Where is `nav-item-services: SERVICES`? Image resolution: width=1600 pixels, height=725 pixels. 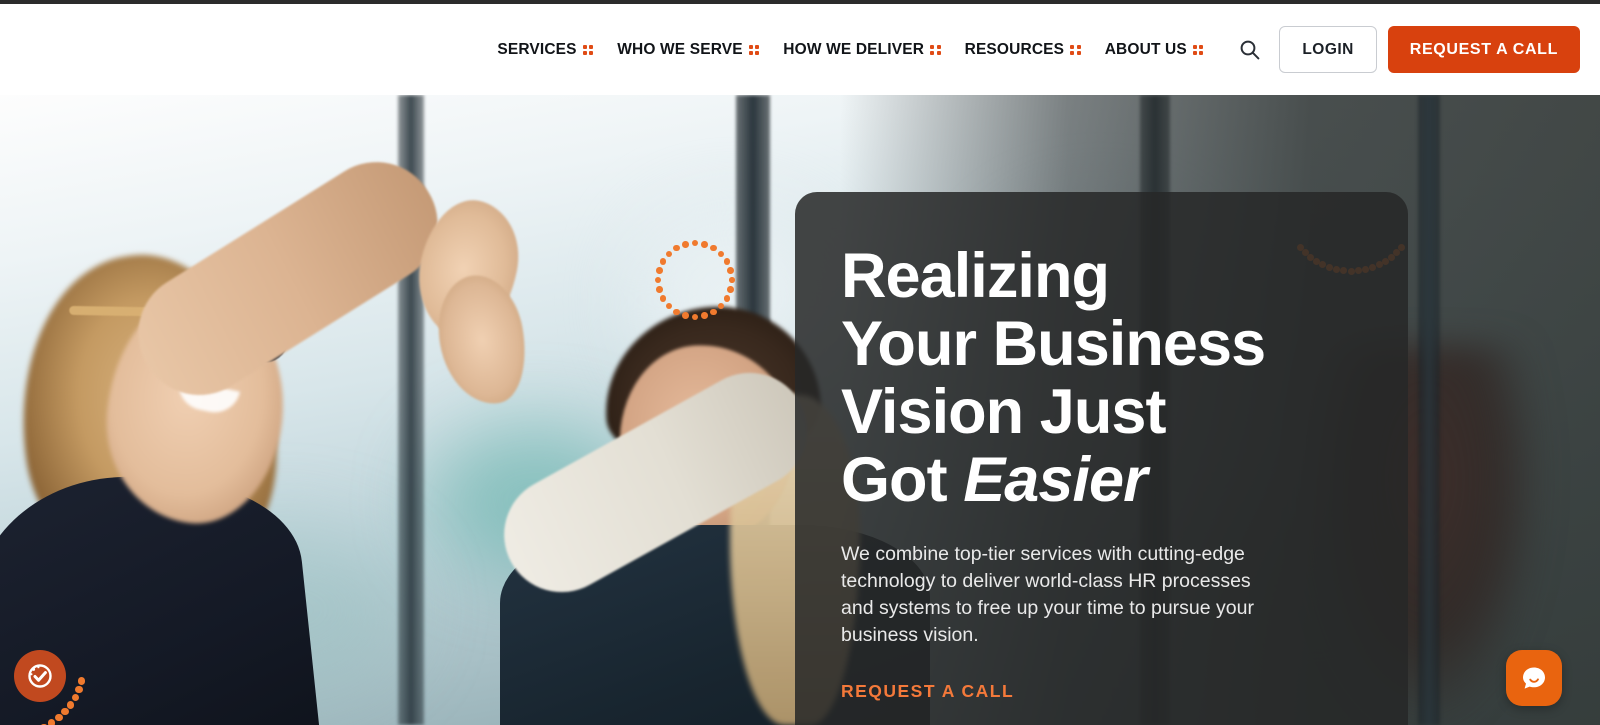 nav-item-services: SERVICES is located at coordinates (545, 50).